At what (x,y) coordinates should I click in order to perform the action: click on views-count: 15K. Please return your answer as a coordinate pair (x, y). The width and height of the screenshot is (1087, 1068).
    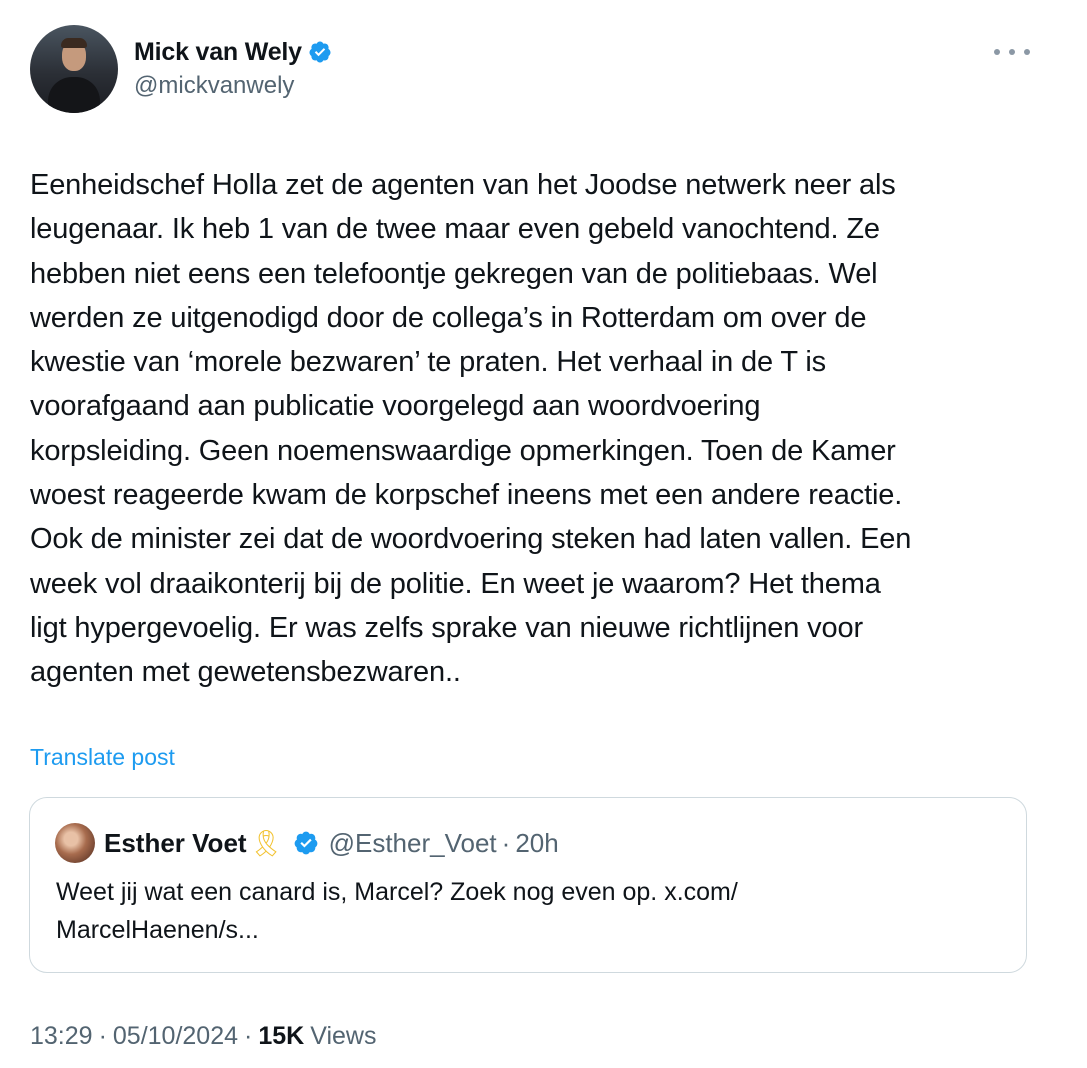
    Looking at the image, I should click on (281, 1036).